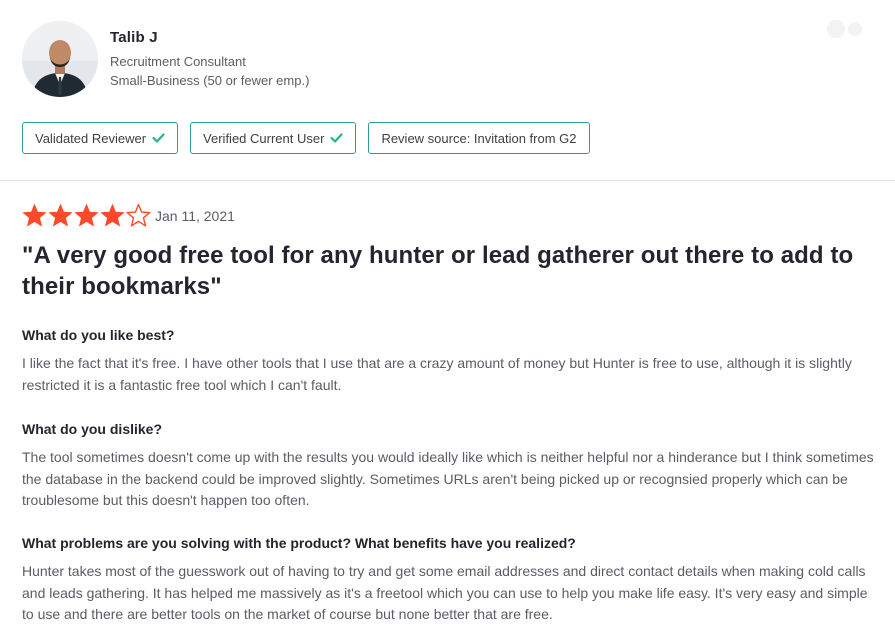 This screenshot has width=895, height=640. What do you see at coordinates (209, 37) in the screenshot?
I see `reviewer-name: Talib J` at bounding box center [209, 37].